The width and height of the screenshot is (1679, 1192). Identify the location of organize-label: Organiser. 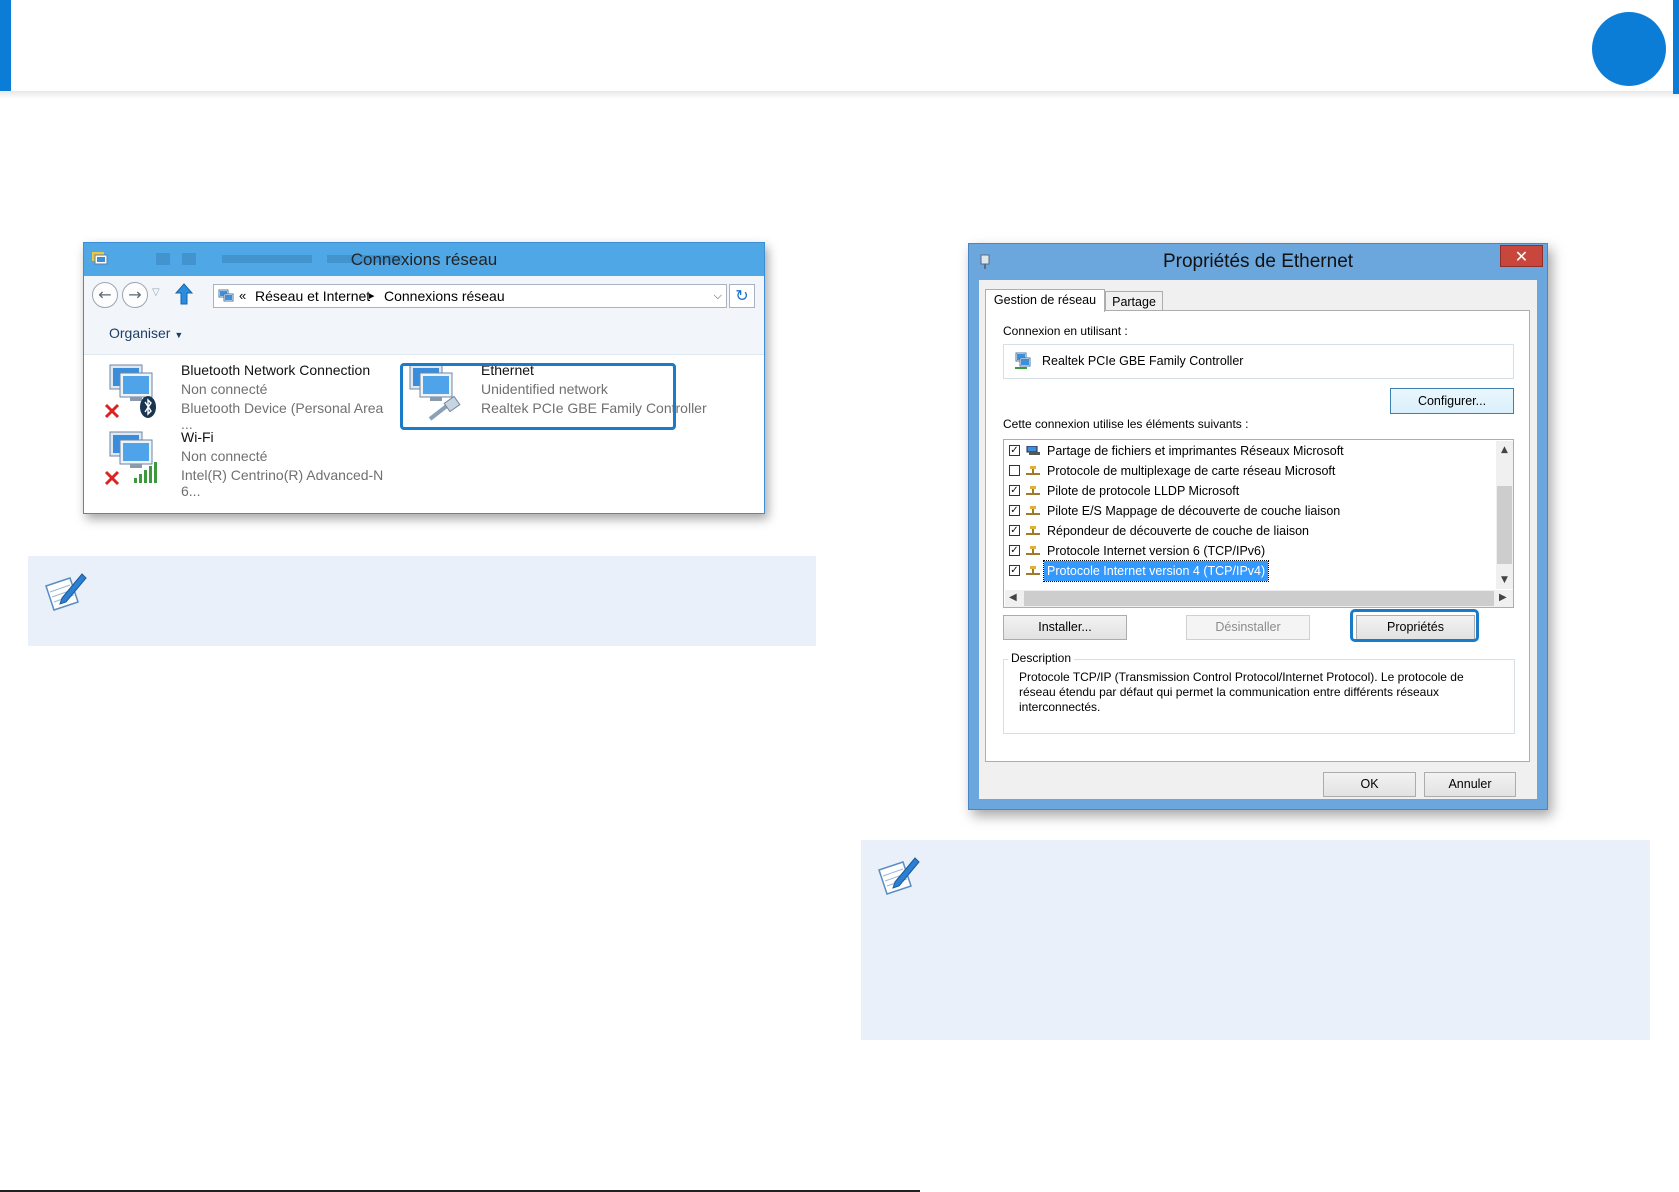
(140, 333).